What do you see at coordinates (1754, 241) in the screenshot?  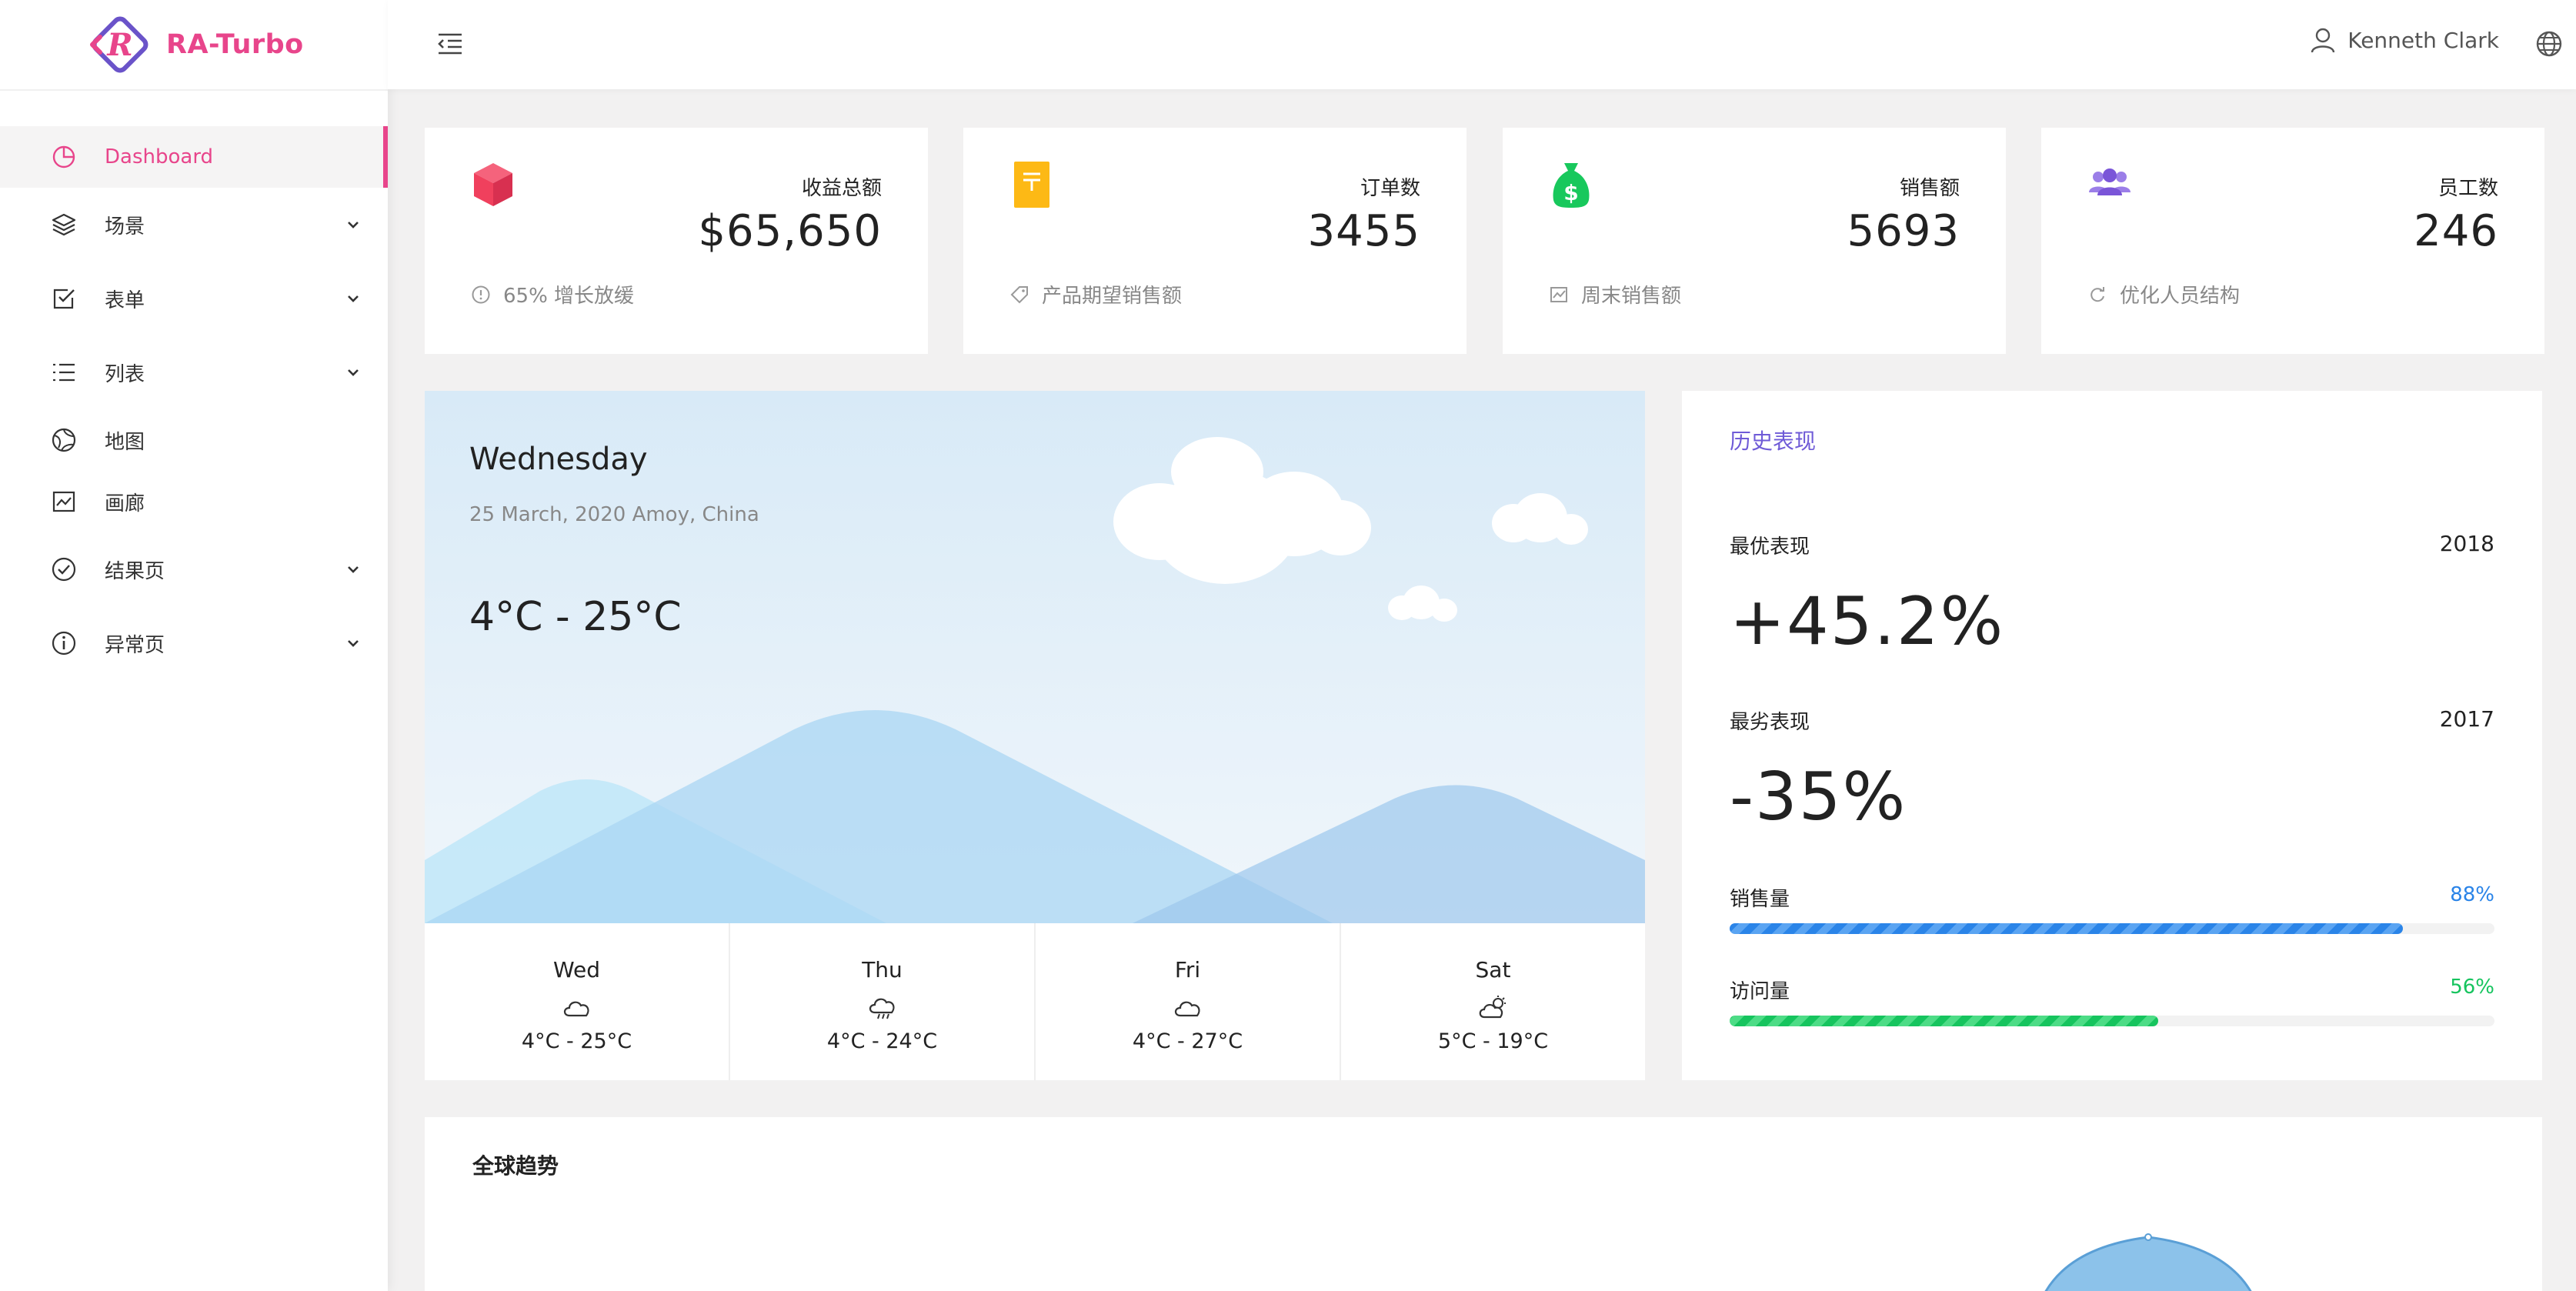 I see `stat-card-sales: $ 销售额 5693 周末销售额` at bounding box center [1754, 241].